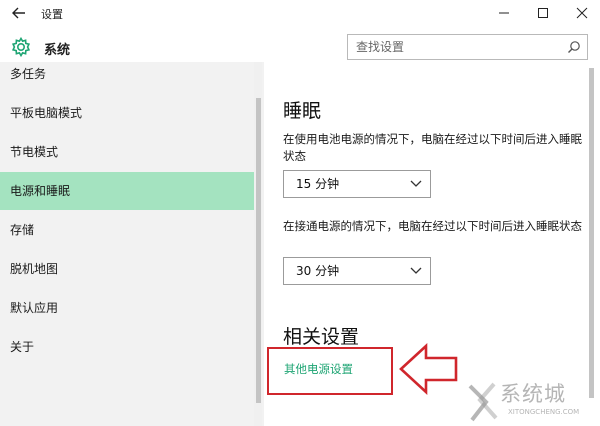 This screenshot has height=426, width=600. Describe the element at coordinates (52, 14) in the screenshot. I see `window-title: 设置` at that location.